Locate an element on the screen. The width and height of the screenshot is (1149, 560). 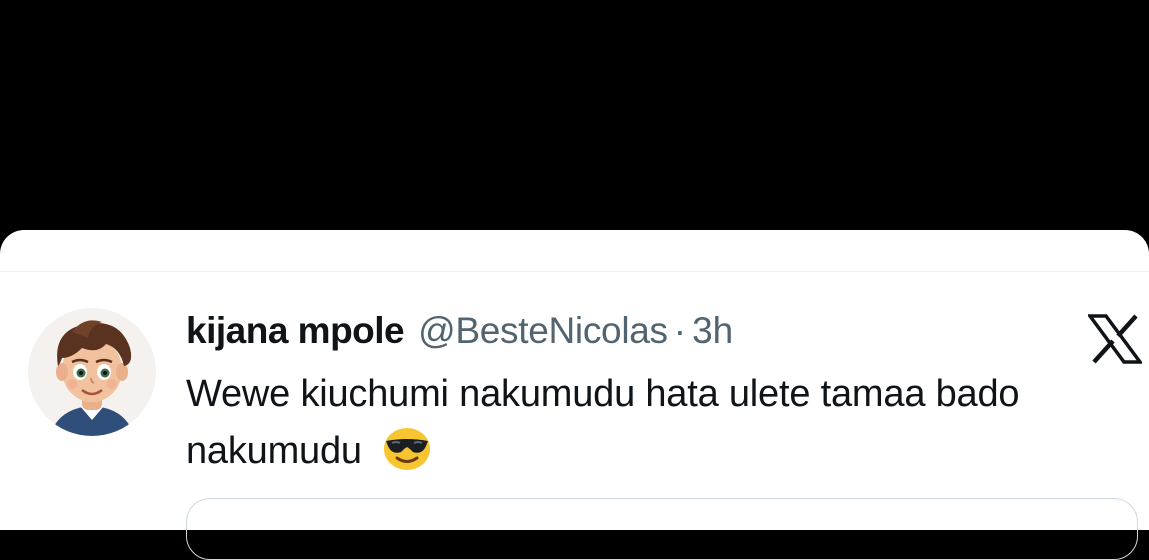
timestamp: 3h is located at coordinates (712, 331).